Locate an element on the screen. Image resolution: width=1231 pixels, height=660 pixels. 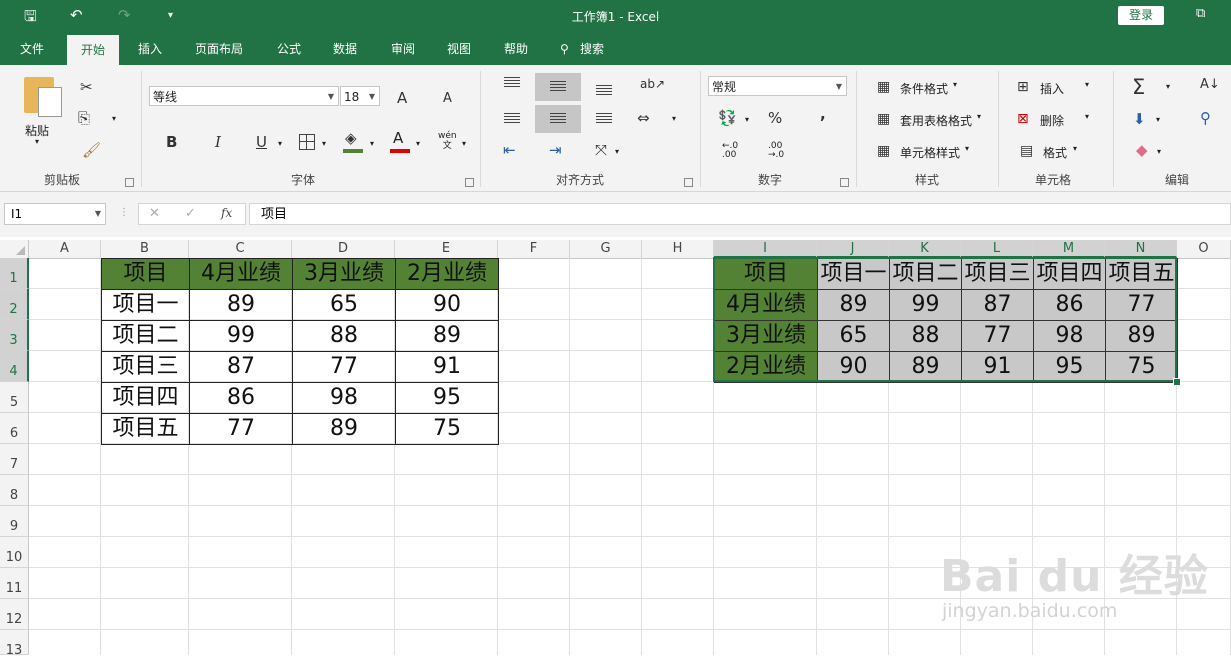
row-header: 8 is located at coordinates (14, 490).